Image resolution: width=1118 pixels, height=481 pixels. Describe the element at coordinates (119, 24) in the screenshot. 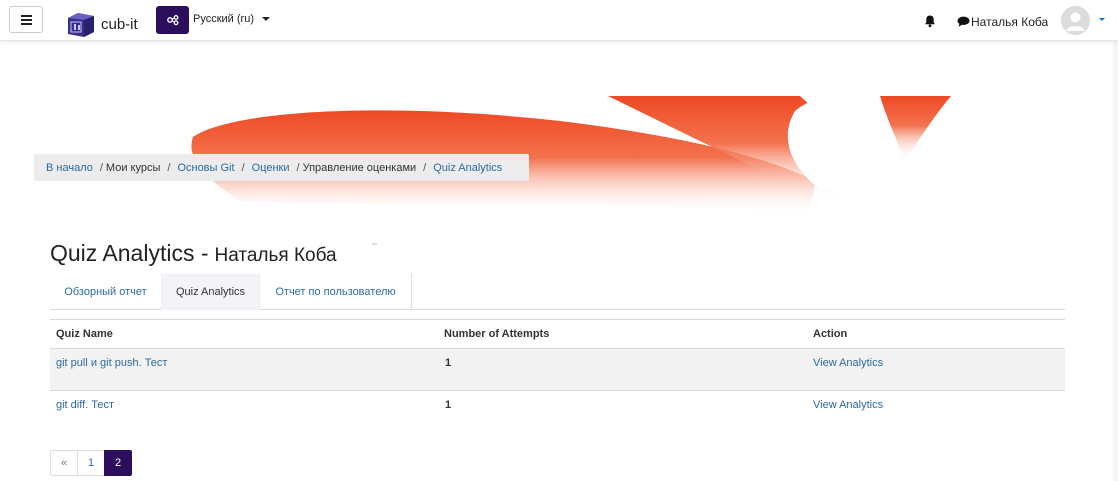

I see `site-name: cub-it` at that location.